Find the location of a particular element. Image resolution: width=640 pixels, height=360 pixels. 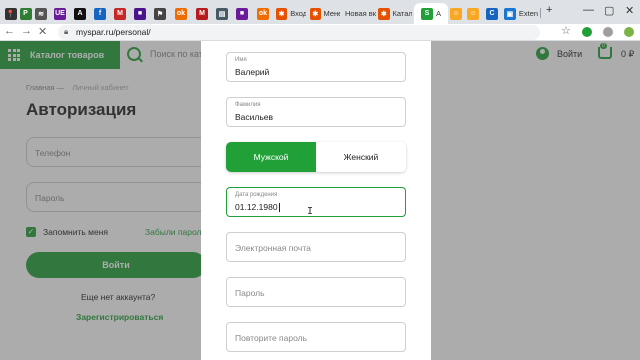

browser-tab: f is located at coordinates (100, 13).